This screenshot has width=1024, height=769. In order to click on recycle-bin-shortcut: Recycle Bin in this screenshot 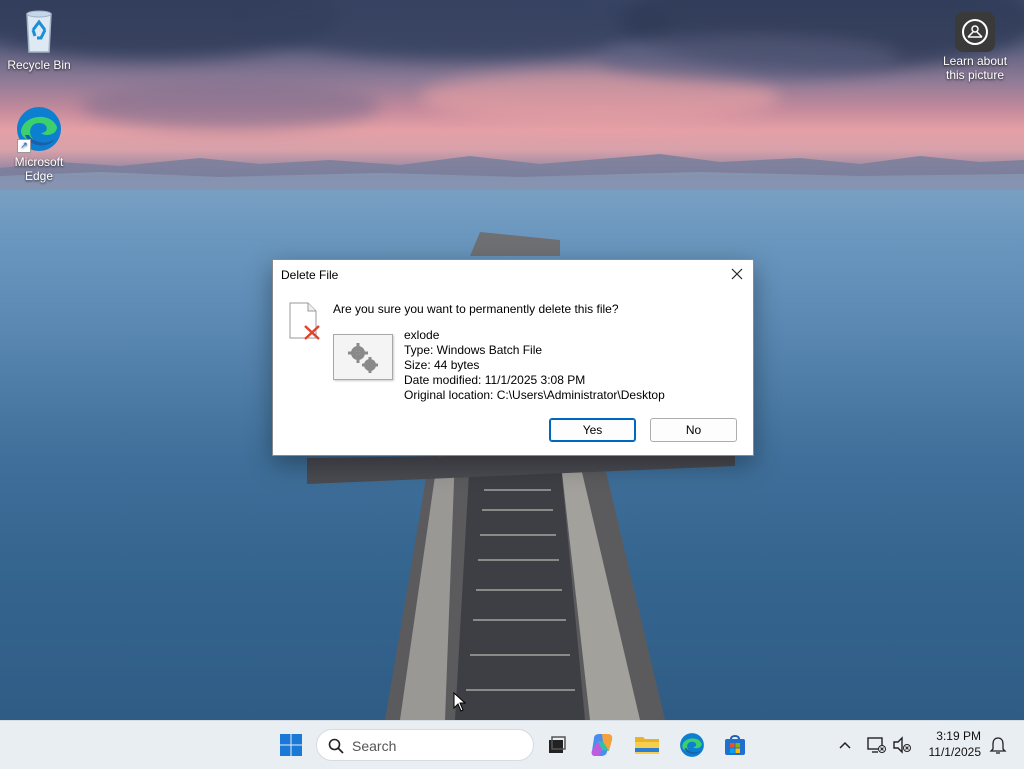, I will do `click(39, 40)`.